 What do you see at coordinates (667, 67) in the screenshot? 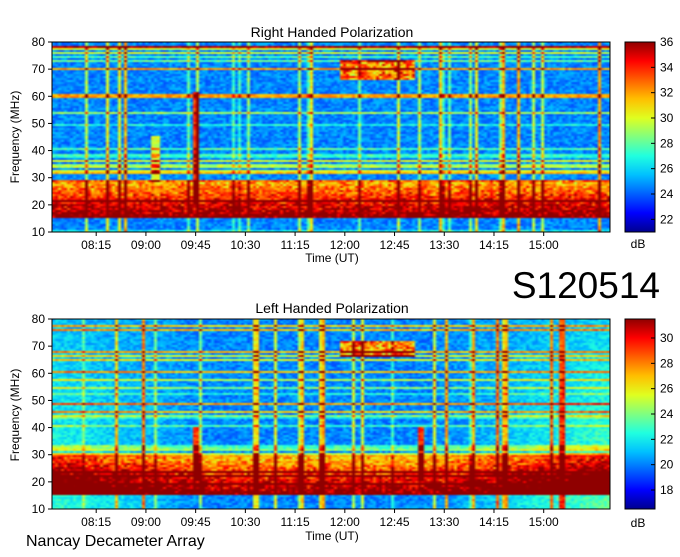
I see `colorbar-tick-label: 34` at bounding box center [667, 67].